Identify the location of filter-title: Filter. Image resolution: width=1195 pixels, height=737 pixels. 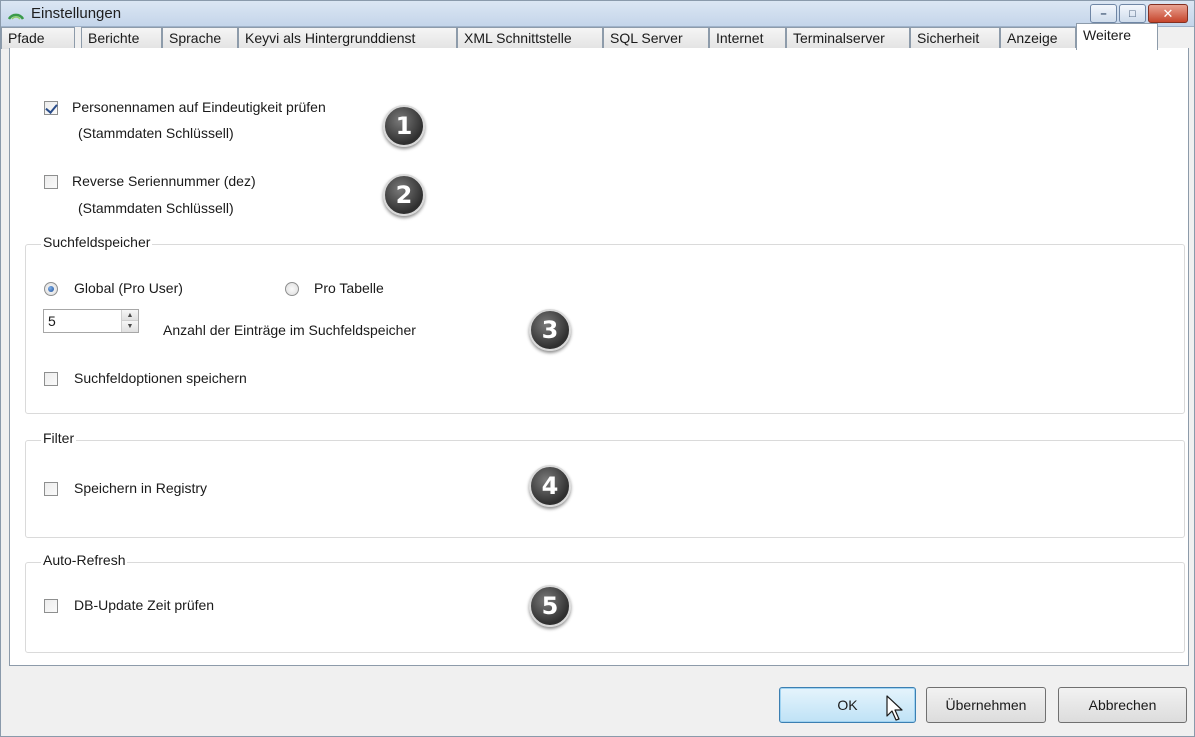
(59, 438).